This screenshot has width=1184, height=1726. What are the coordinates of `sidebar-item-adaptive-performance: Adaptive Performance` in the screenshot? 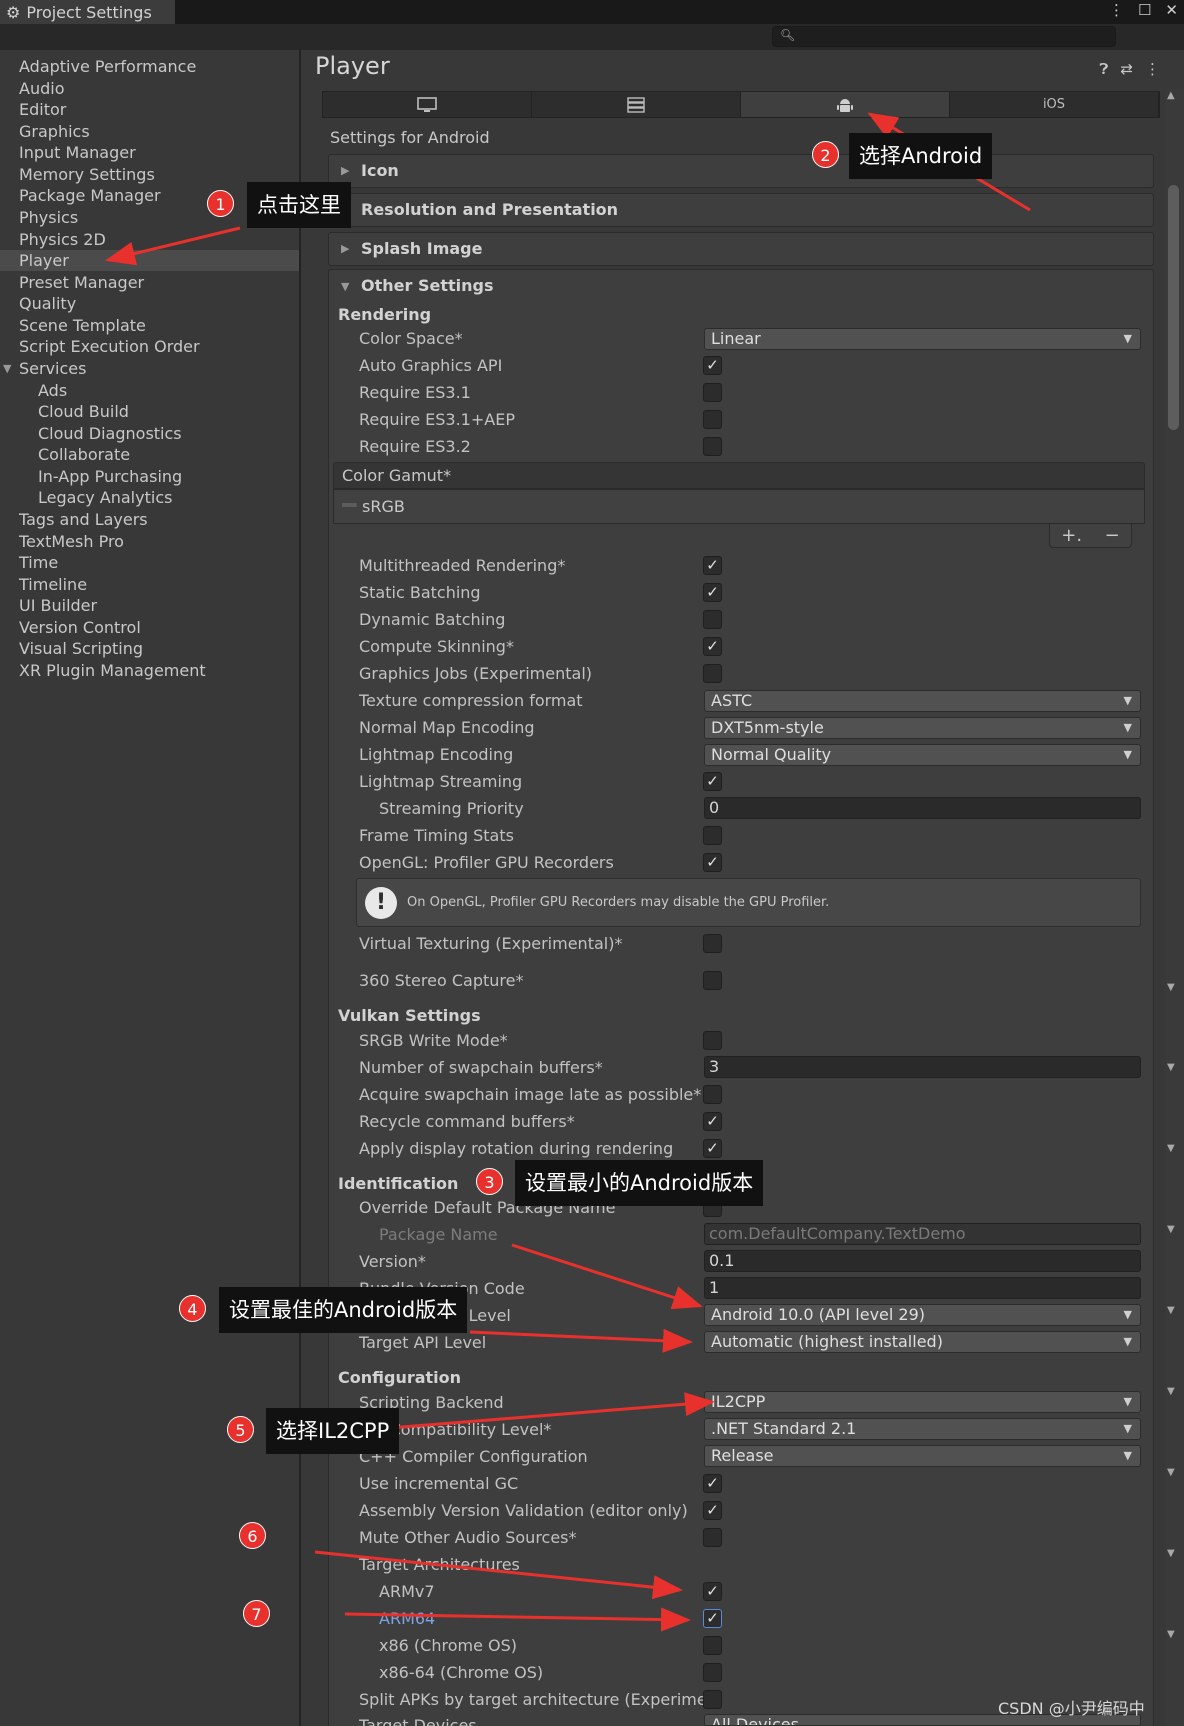 It's located at (149, 66).